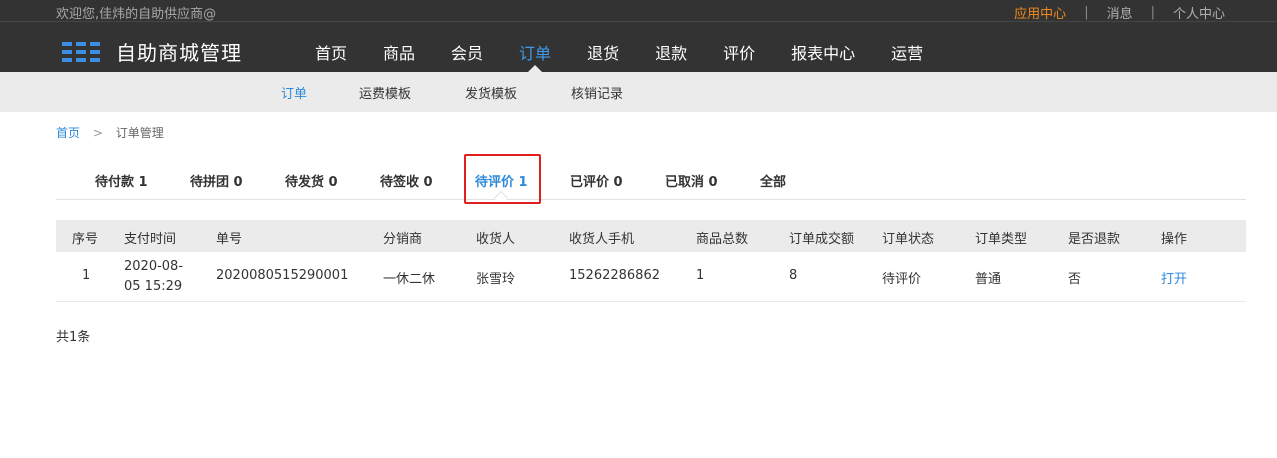 The width and height of the screenshot is (1277, 458). What do you see at coordinates (406, 180) in the screenshot?
I see `tab-pending-receipt: 待签收 0` at bounding box center [406, 180].